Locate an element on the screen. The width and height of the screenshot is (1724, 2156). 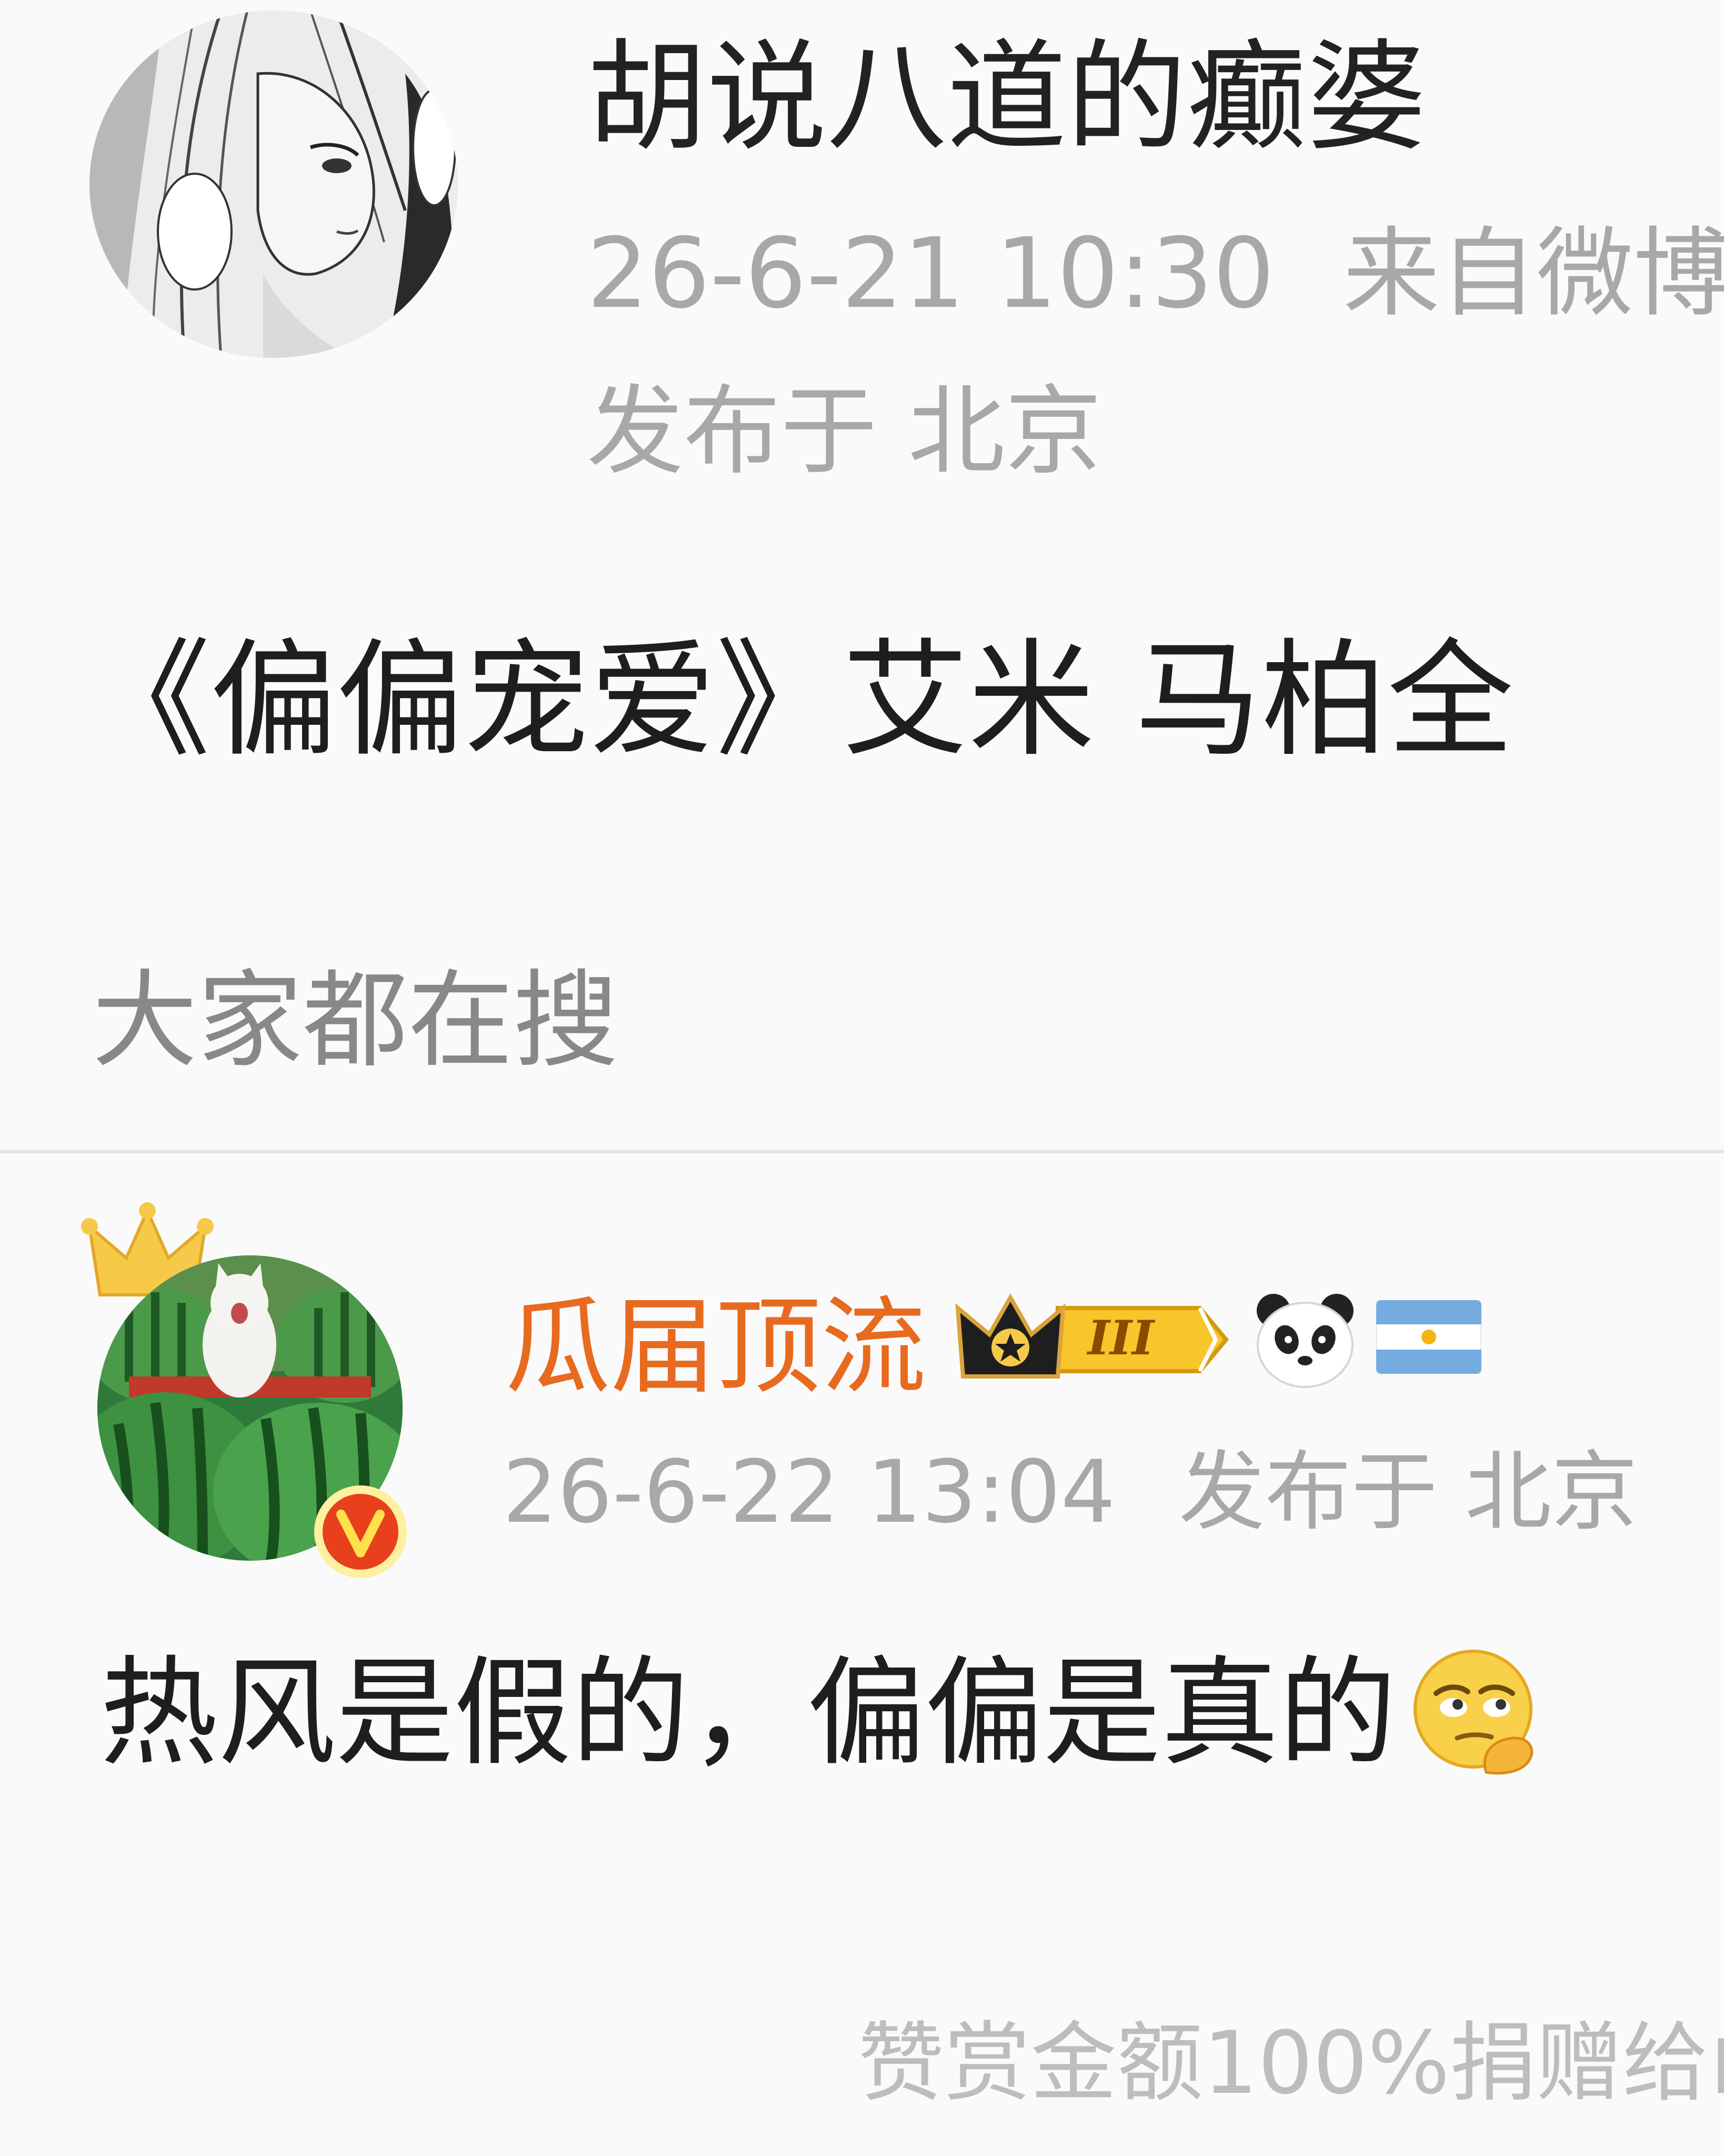
post1-location: 发布于 北京 is located at coordinates (844, 431).